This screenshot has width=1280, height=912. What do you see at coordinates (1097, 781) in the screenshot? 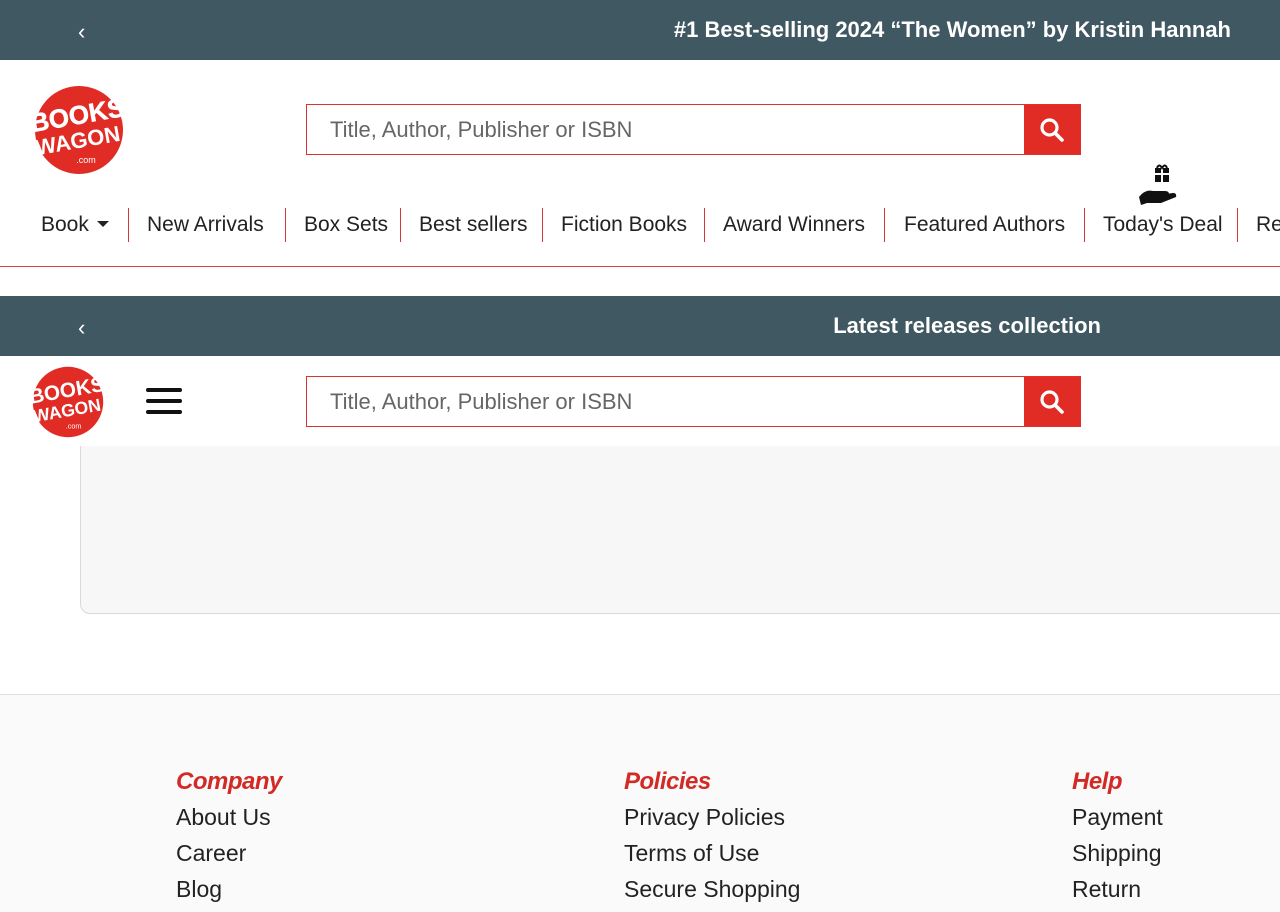
I see `footer-heading: Help` at bounding box center [1097, 781].